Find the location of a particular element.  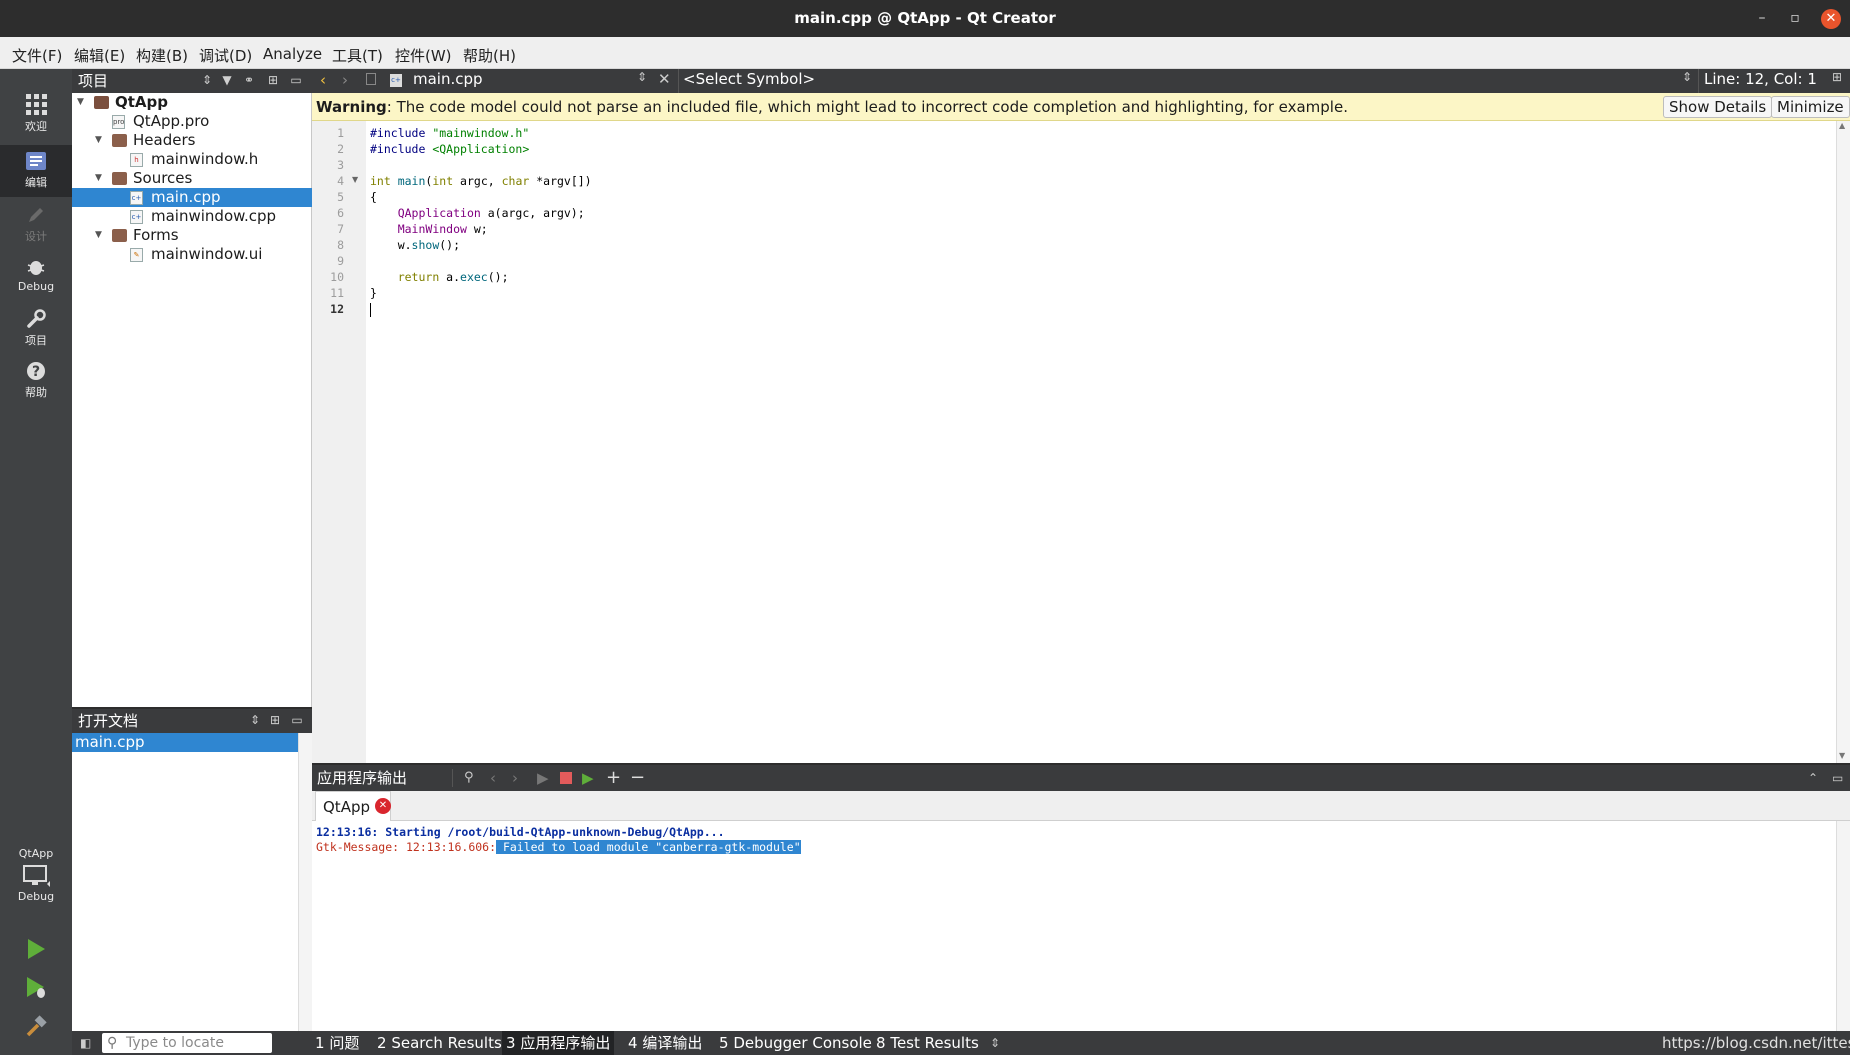

cpp-file-icon: c+ is located at coordinates (136, 217).